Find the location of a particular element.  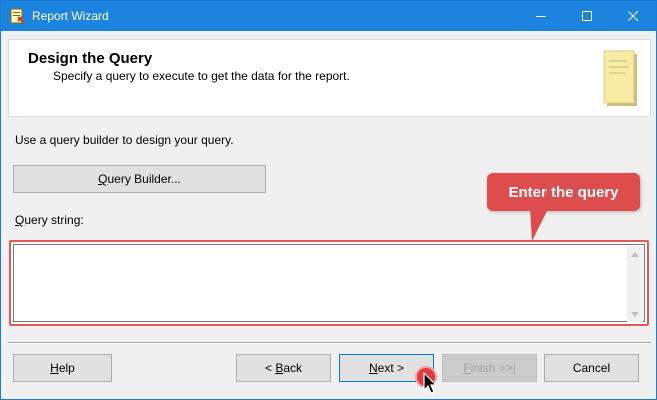

back-prefix: < is located at coordinates (270, 368).